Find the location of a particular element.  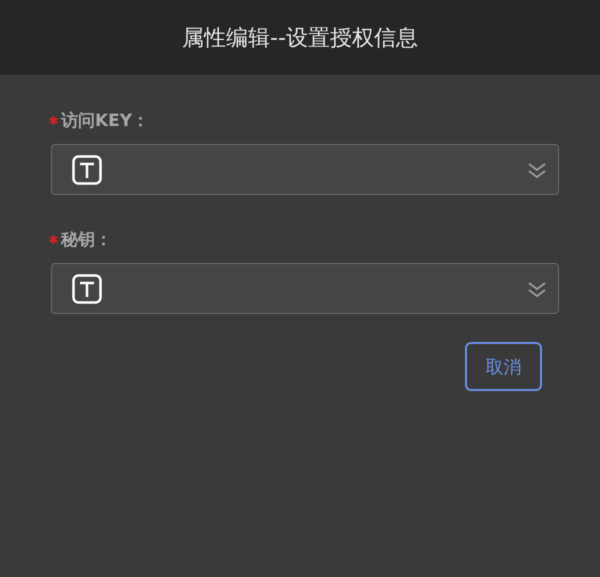

dialog-title: 属性编辑--设置授权信息 is located at coordinates (300, 38).